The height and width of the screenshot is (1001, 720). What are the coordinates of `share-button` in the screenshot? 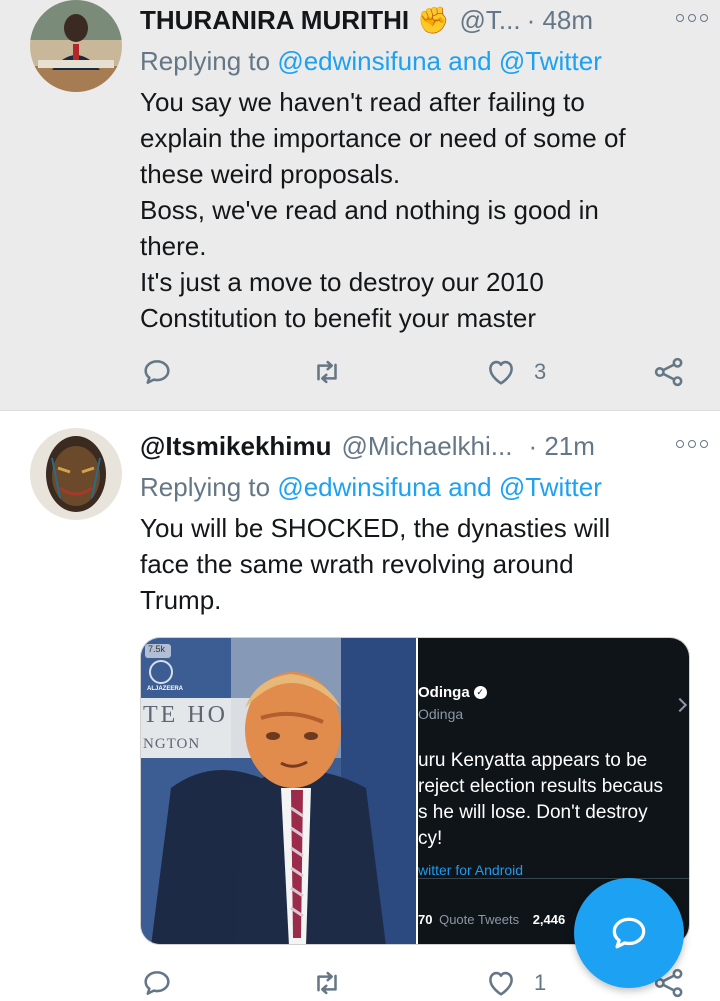 It's located at (669, 372).